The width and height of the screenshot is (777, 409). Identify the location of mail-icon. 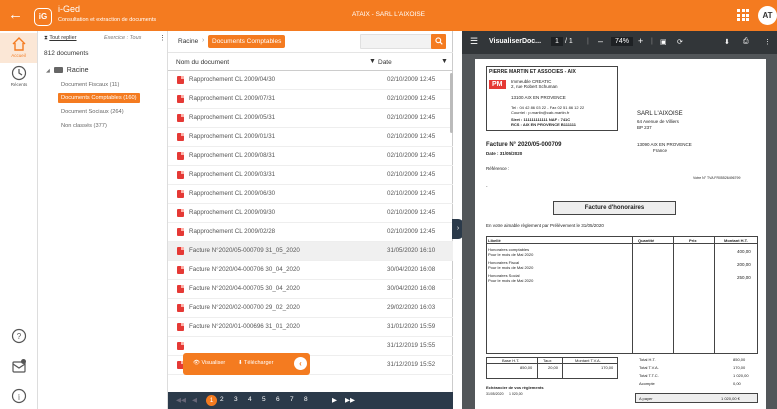
(19, 366).